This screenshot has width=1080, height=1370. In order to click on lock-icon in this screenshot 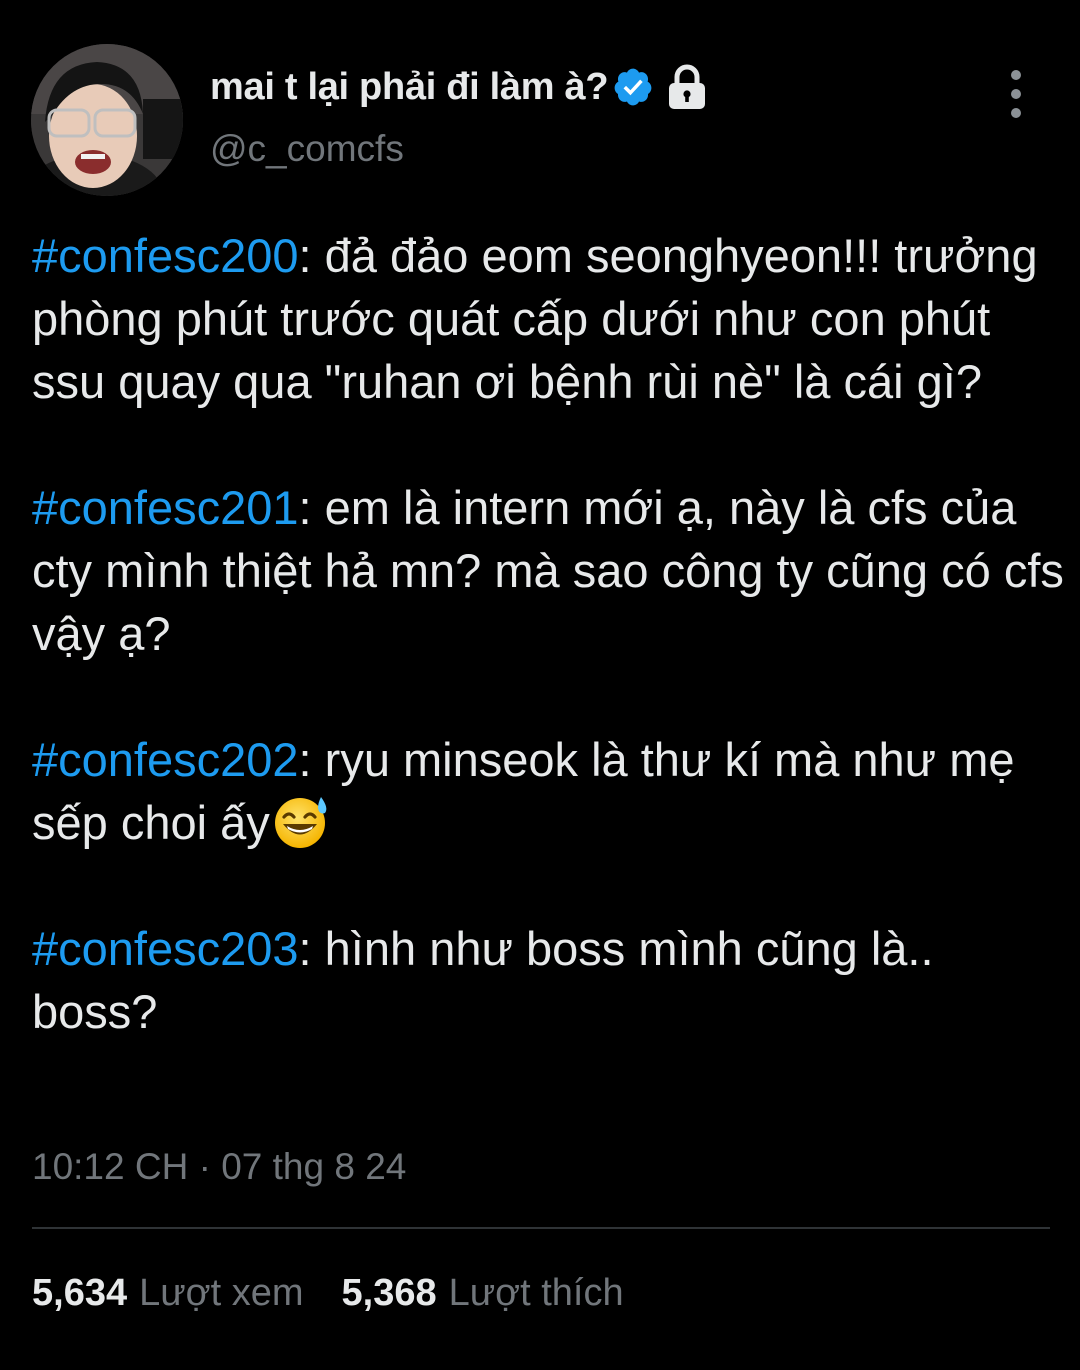, I will do `click(687, 87)`.